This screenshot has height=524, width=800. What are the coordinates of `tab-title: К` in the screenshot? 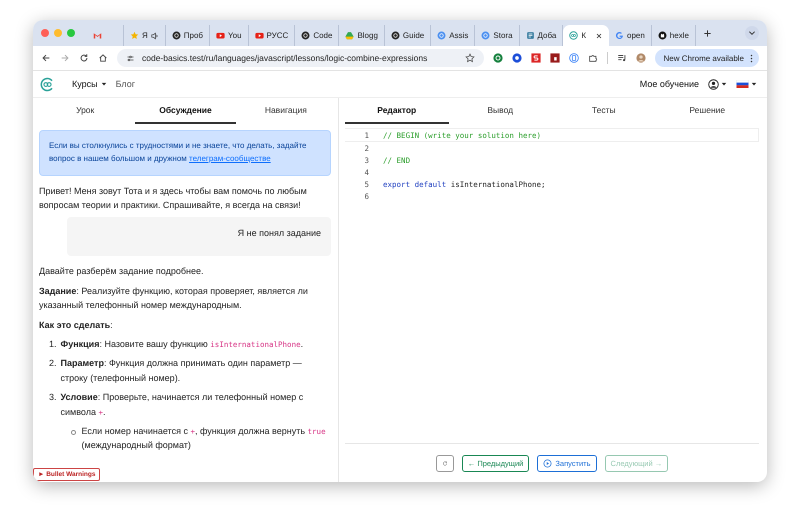 It's located at (583, 35).